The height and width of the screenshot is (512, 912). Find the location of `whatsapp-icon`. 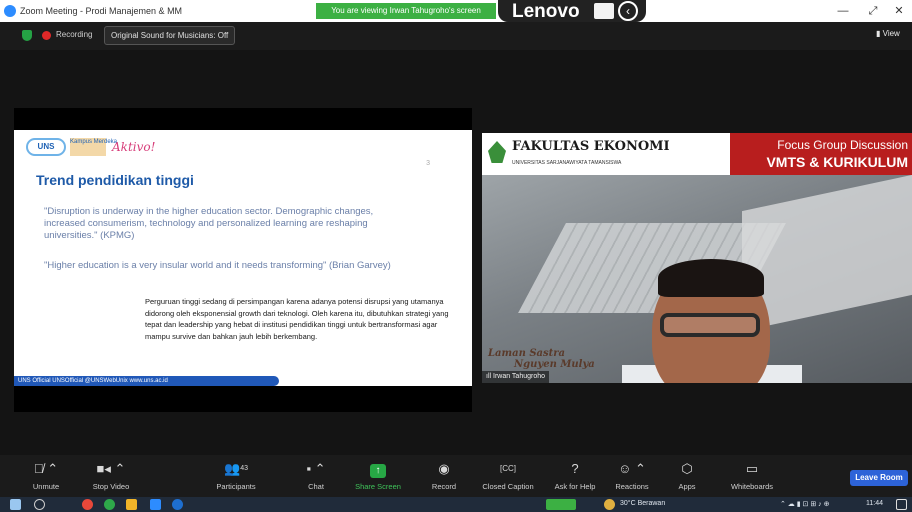

whatsapp-icon is located at coordinates (109, 504).